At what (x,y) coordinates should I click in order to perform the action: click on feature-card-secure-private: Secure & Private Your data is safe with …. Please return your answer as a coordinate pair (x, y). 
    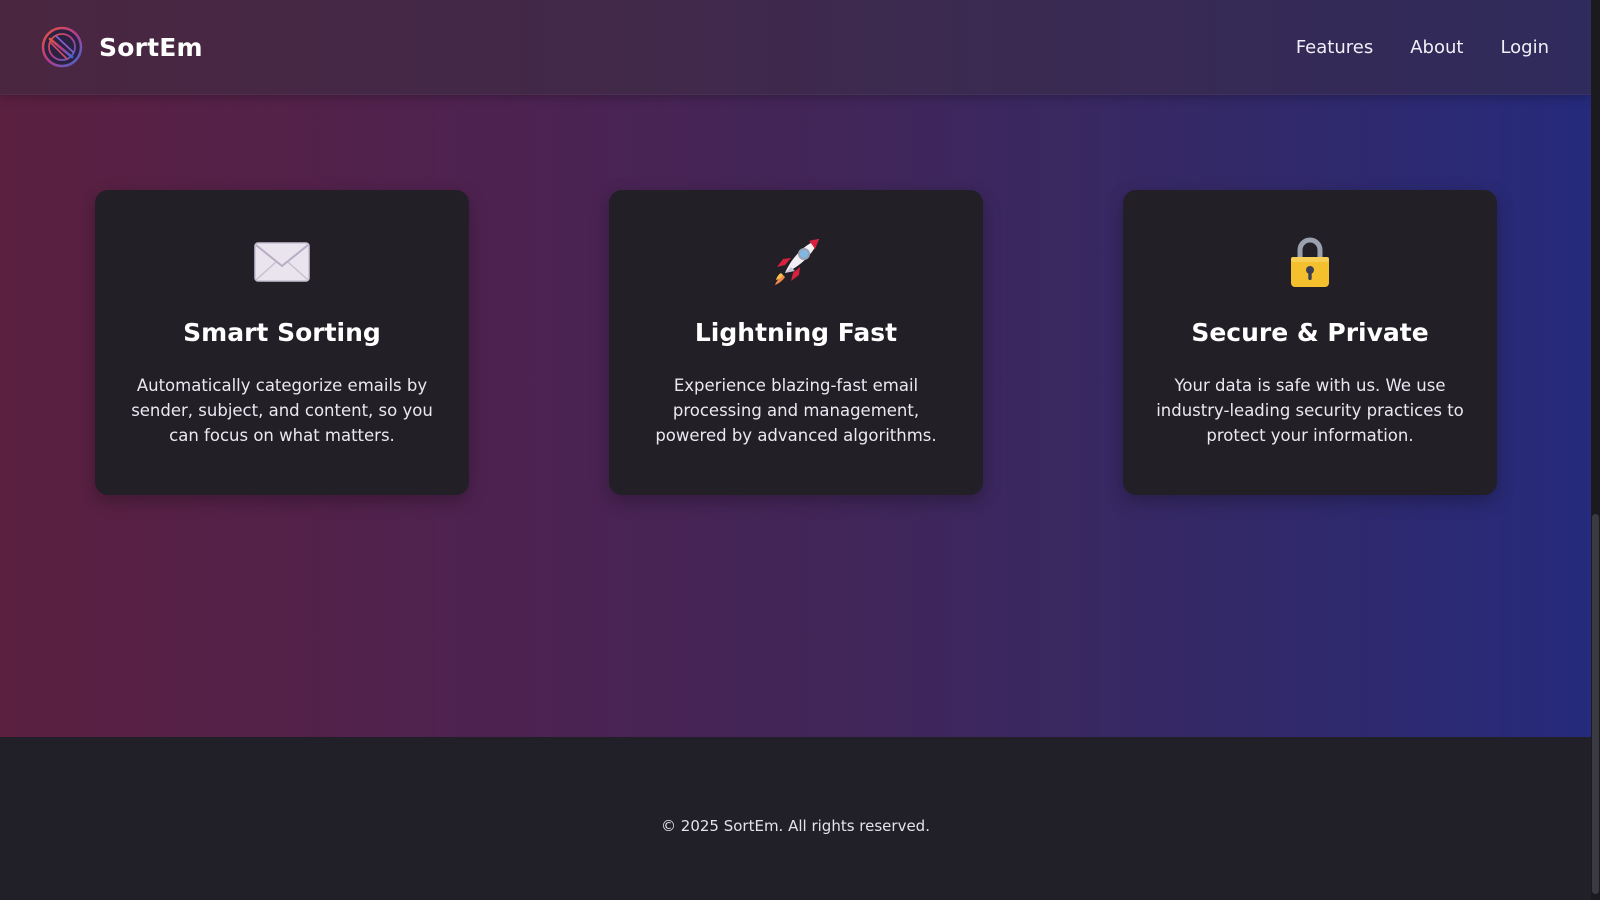
    Looking at the image, I should click on (1310, 342).